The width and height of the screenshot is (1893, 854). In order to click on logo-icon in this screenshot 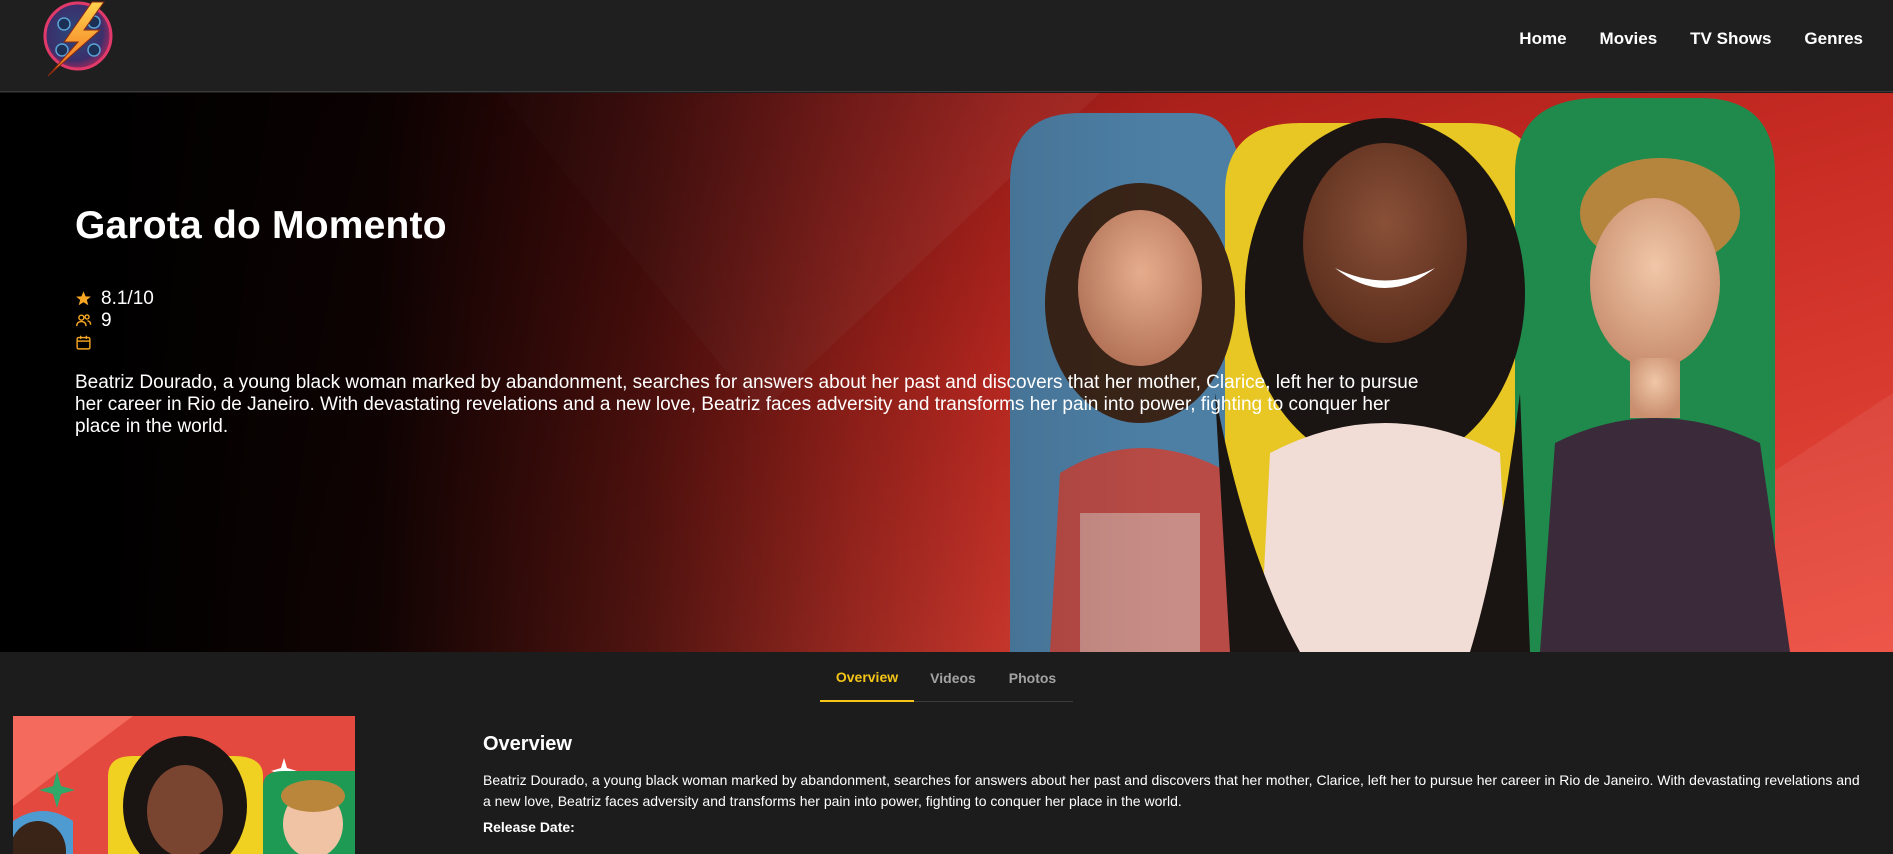, I will do `click(77, 39)`.